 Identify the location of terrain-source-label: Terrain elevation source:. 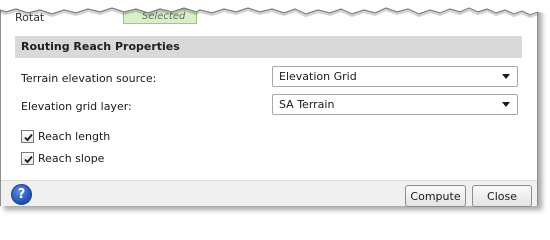
(89, 78).